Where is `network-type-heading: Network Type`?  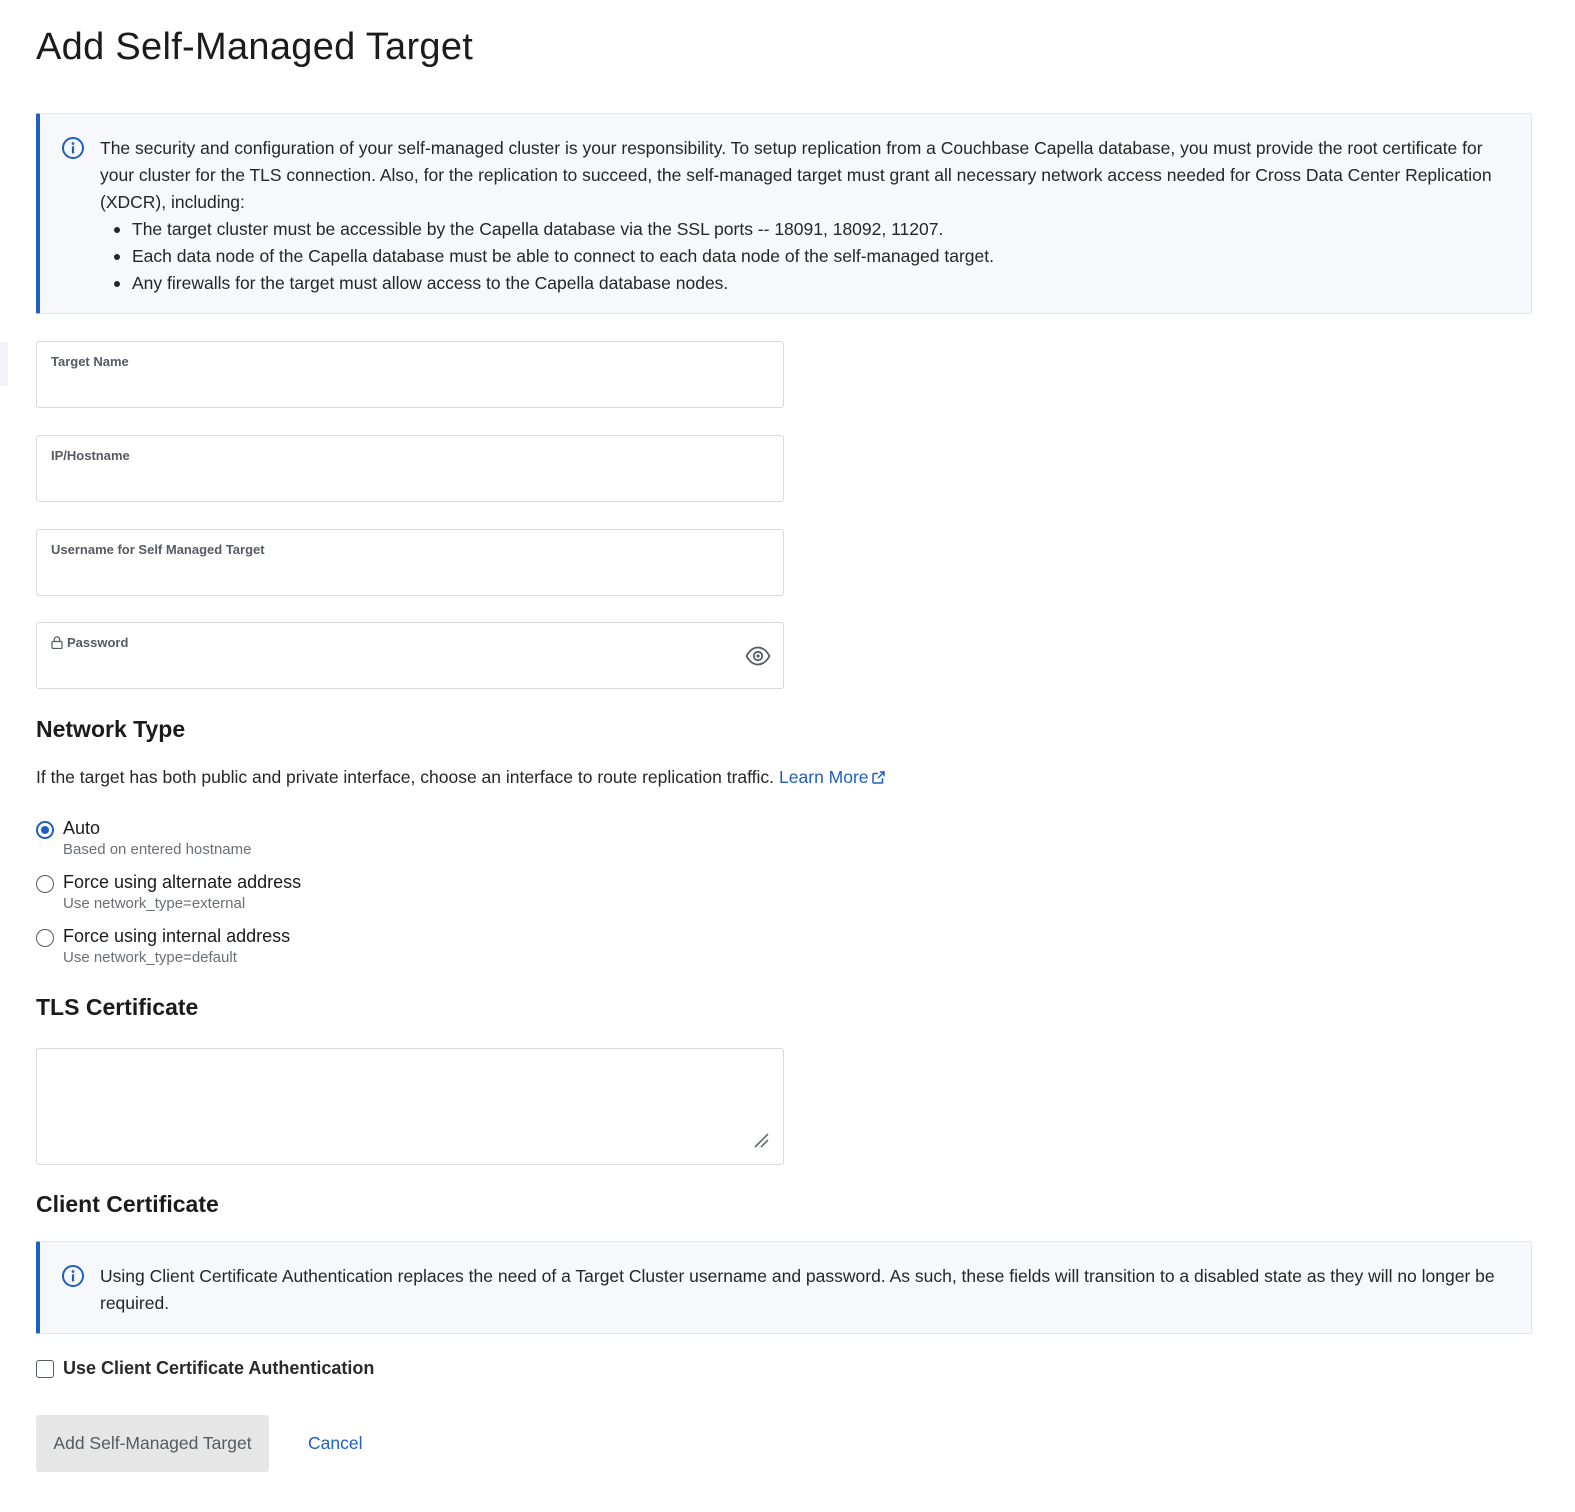
network-type-heading: Network Type is located at coordinates (111, 729).